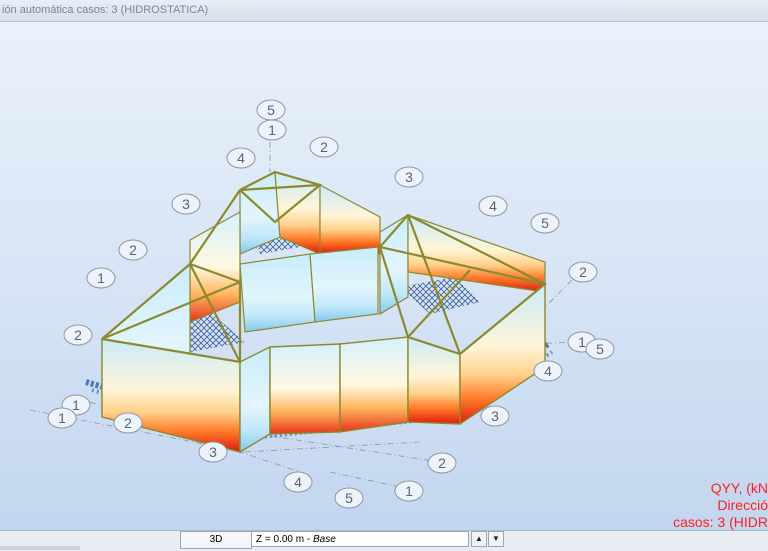 This screenshot has width=768, height=551. Describe the element at coordinates (105, 10) in the screenshot. I see `window-title: ión automática casos: 3 (HIDROSTATICA)` at that location.